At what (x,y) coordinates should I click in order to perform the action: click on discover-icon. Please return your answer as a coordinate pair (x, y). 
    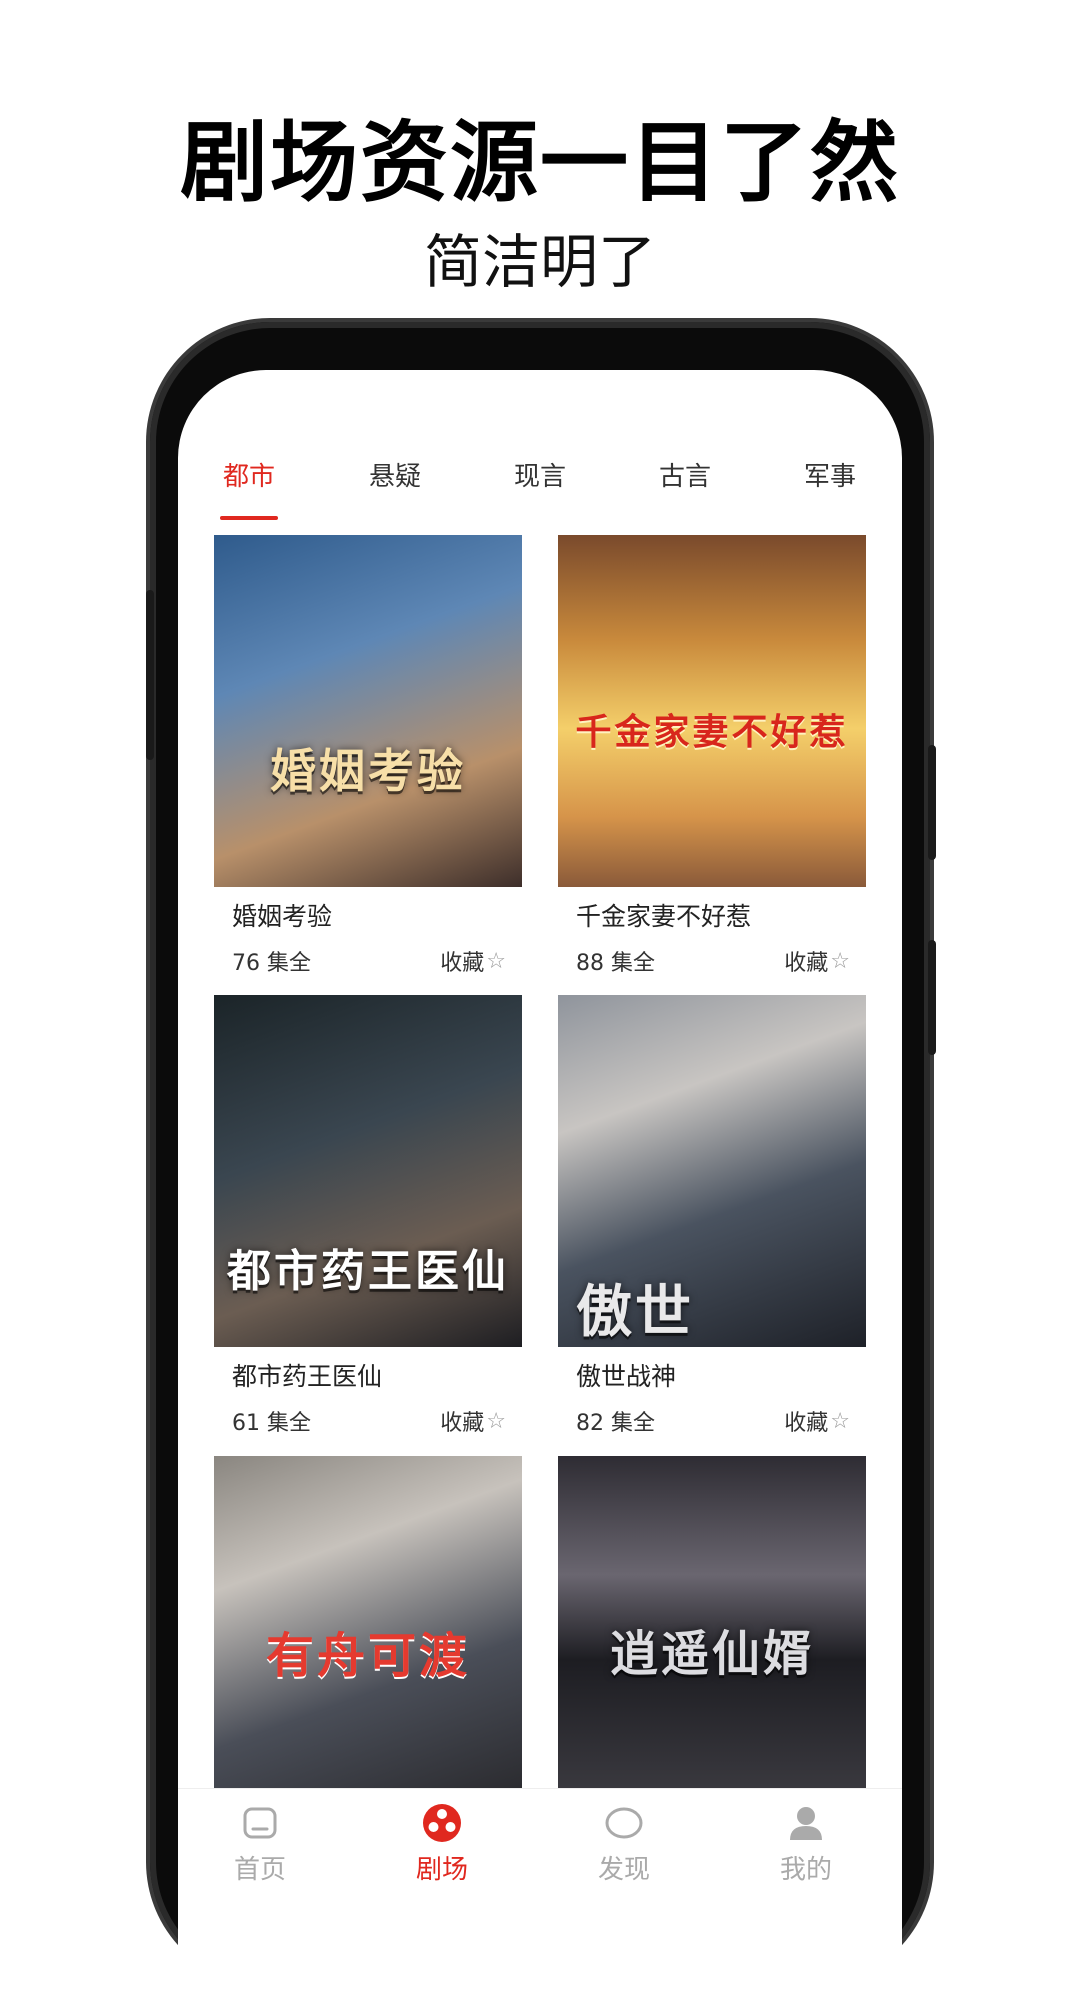
    Looking at the image, I should click on (624, 1823).